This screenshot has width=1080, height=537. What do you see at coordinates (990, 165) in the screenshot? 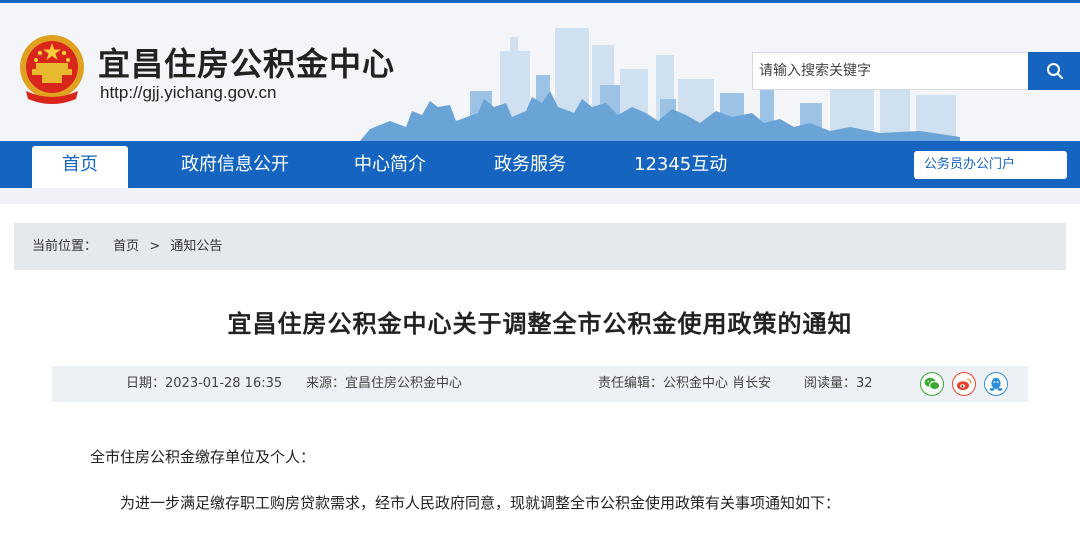
I see `civil-servant-portal-button: 公务员办公门户` at bounding box center [990, 165].